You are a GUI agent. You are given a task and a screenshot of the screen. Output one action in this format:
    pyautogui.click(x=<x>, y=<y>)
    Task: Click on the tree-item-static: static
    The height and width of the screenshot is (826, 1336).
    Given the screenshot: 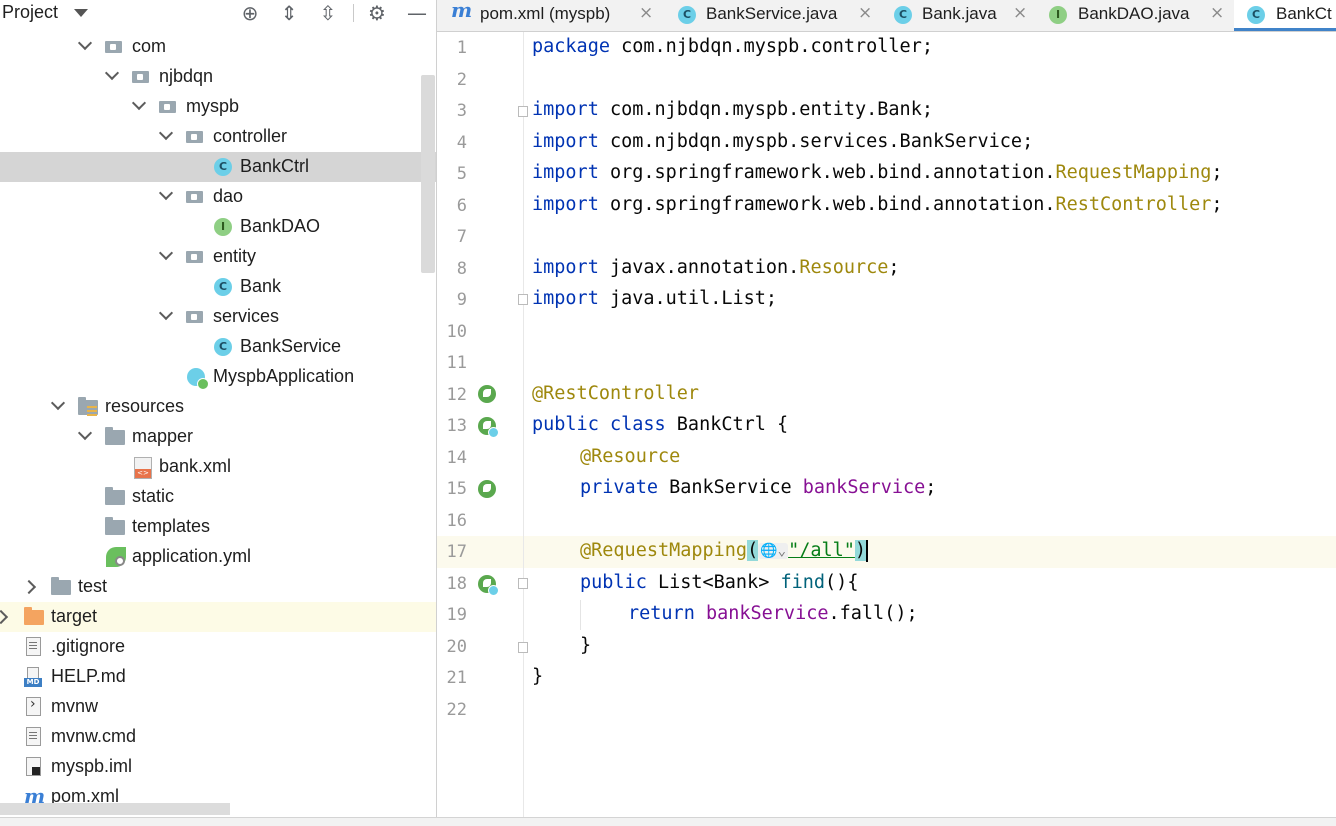 What is the action you would take?
    pyautogui.click(x=218, y=497)
    